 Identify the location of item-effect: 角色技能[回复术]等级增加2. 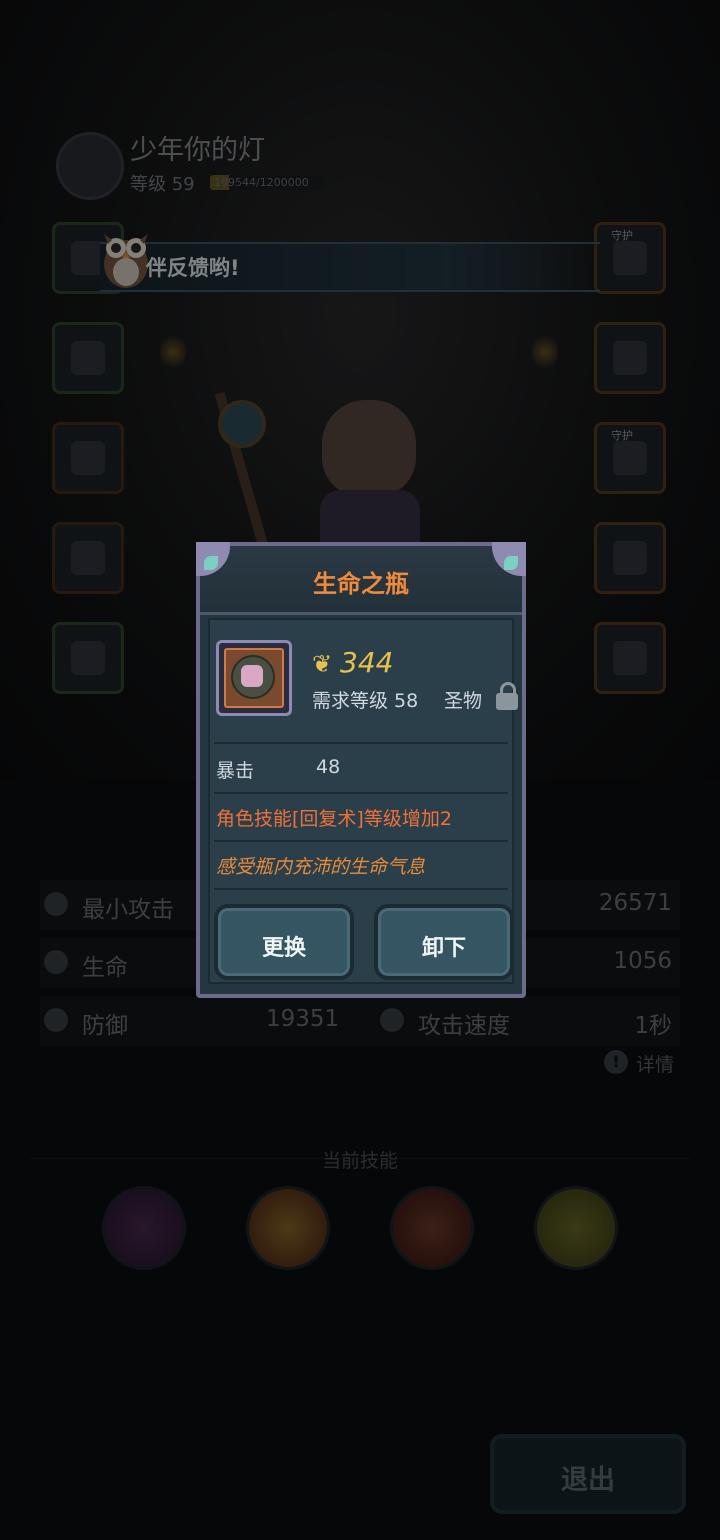
(334, 819).